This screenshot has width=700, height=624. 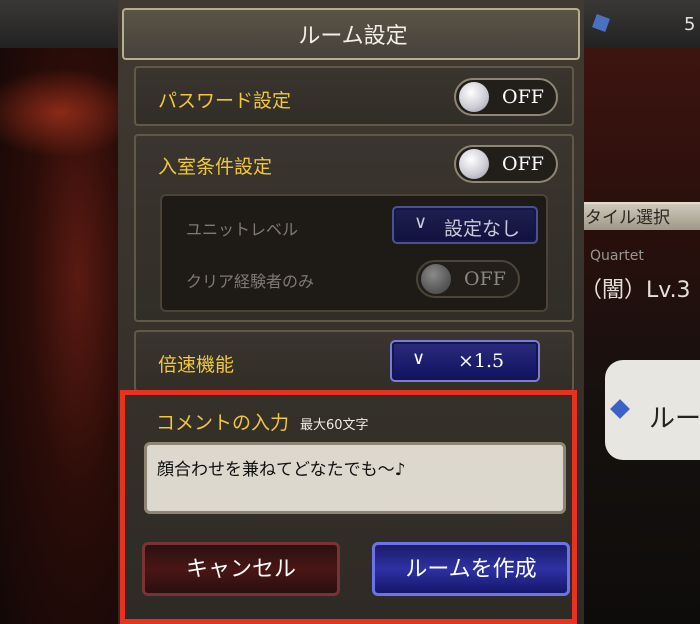 I want to click on clear-only-label: クリア経験者のみ, so click(x=250, y=281).